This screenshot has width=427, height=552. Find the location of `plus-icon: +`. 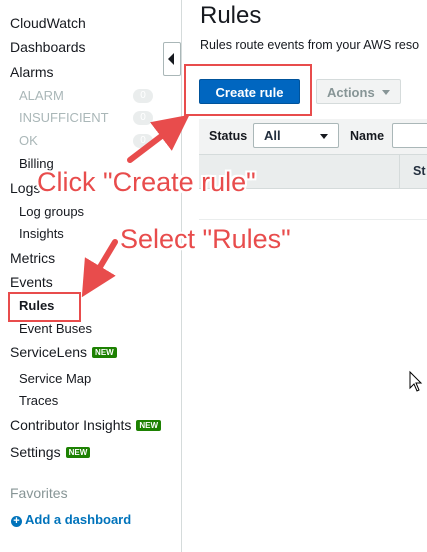

plus-icon: + is located at coordinates (16, 521).